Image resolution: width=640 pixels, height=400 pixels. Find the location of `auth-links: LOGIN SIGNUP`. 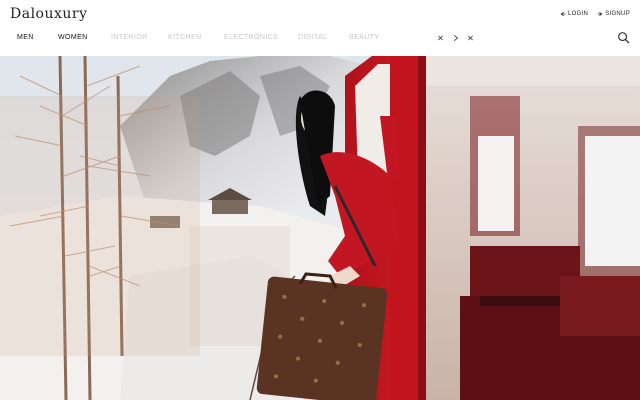

auth-links: LOGIN SIGNUP is located at coordinates (595, 14).